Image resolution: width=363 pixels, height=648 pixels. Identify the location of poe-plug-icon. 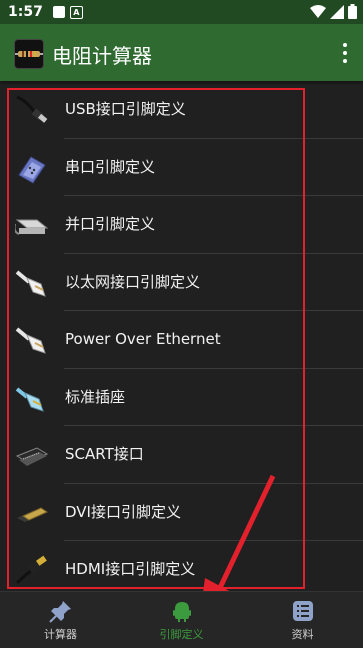
(30, 340).